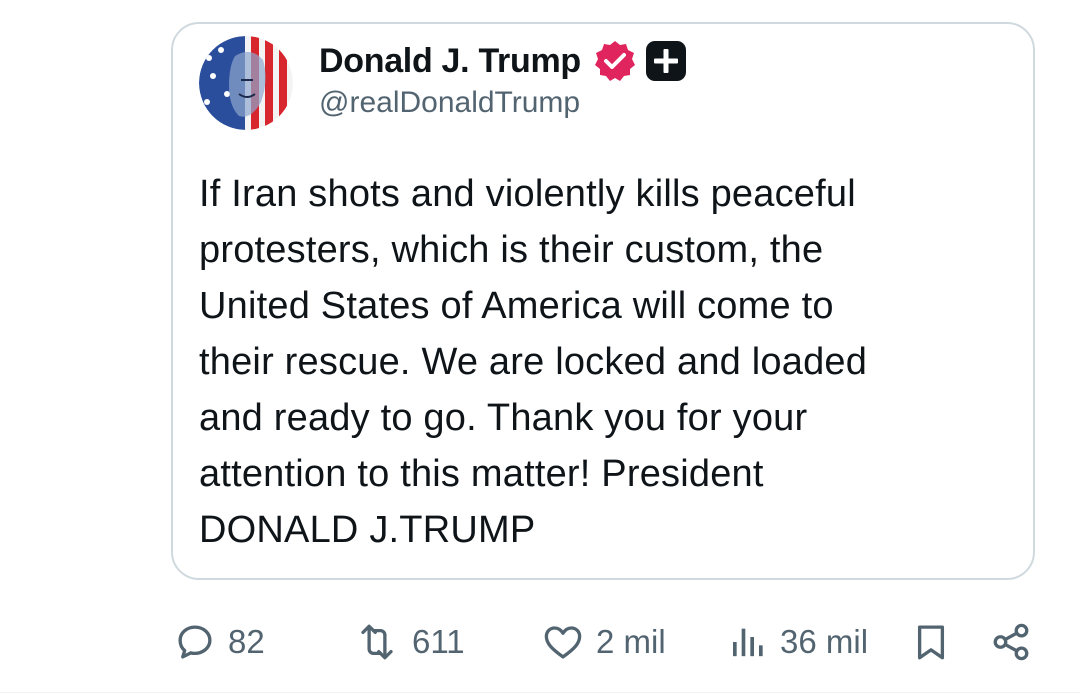  I want to click on author-display-name: Donald J. Trump, so click(450, 61).